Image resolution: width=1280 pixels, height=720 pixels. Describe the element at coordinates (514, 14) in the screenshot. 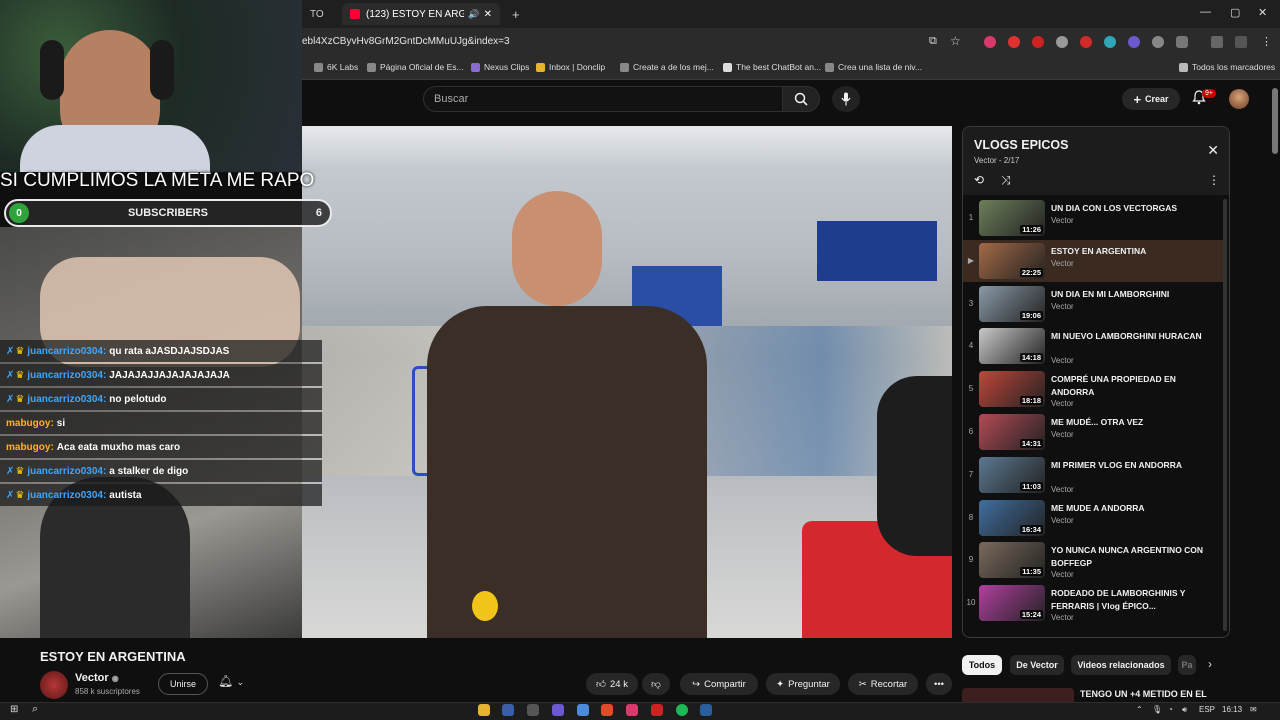

I see `new-tab-button: +` at that location.